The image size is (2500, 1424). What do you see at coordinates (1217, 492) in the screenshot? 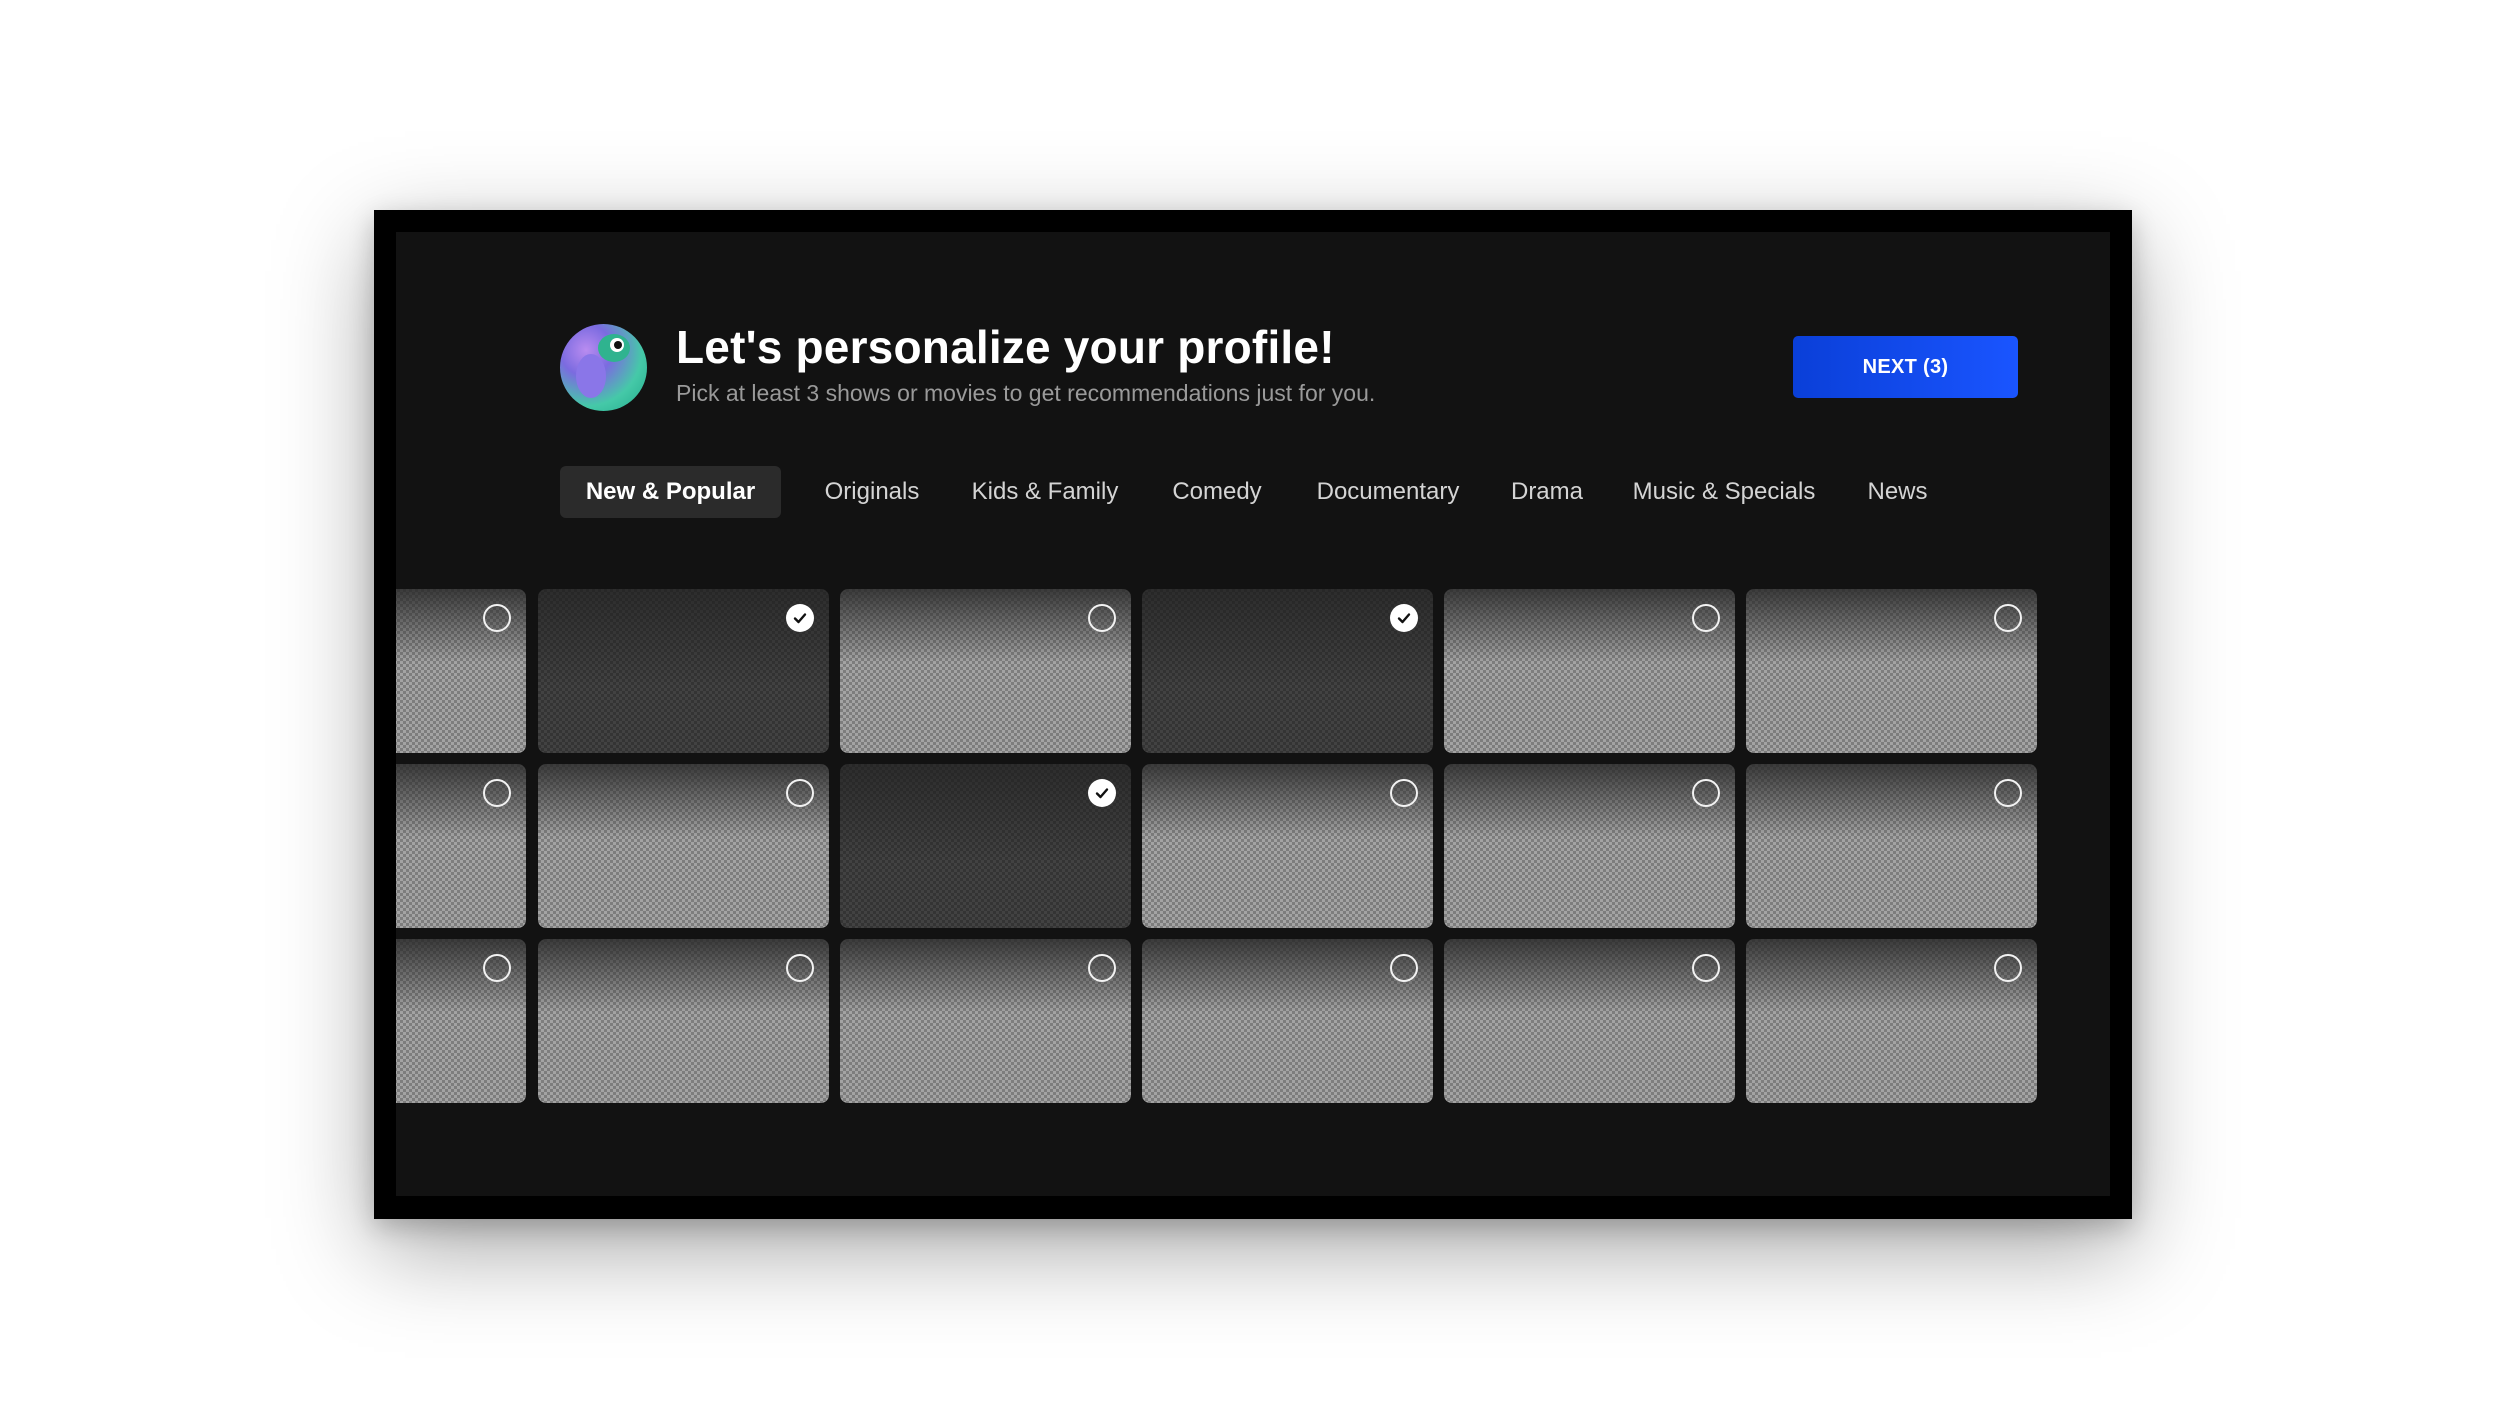
I see `tab-comedy: Comedy` at bounding box center [1217, 492].